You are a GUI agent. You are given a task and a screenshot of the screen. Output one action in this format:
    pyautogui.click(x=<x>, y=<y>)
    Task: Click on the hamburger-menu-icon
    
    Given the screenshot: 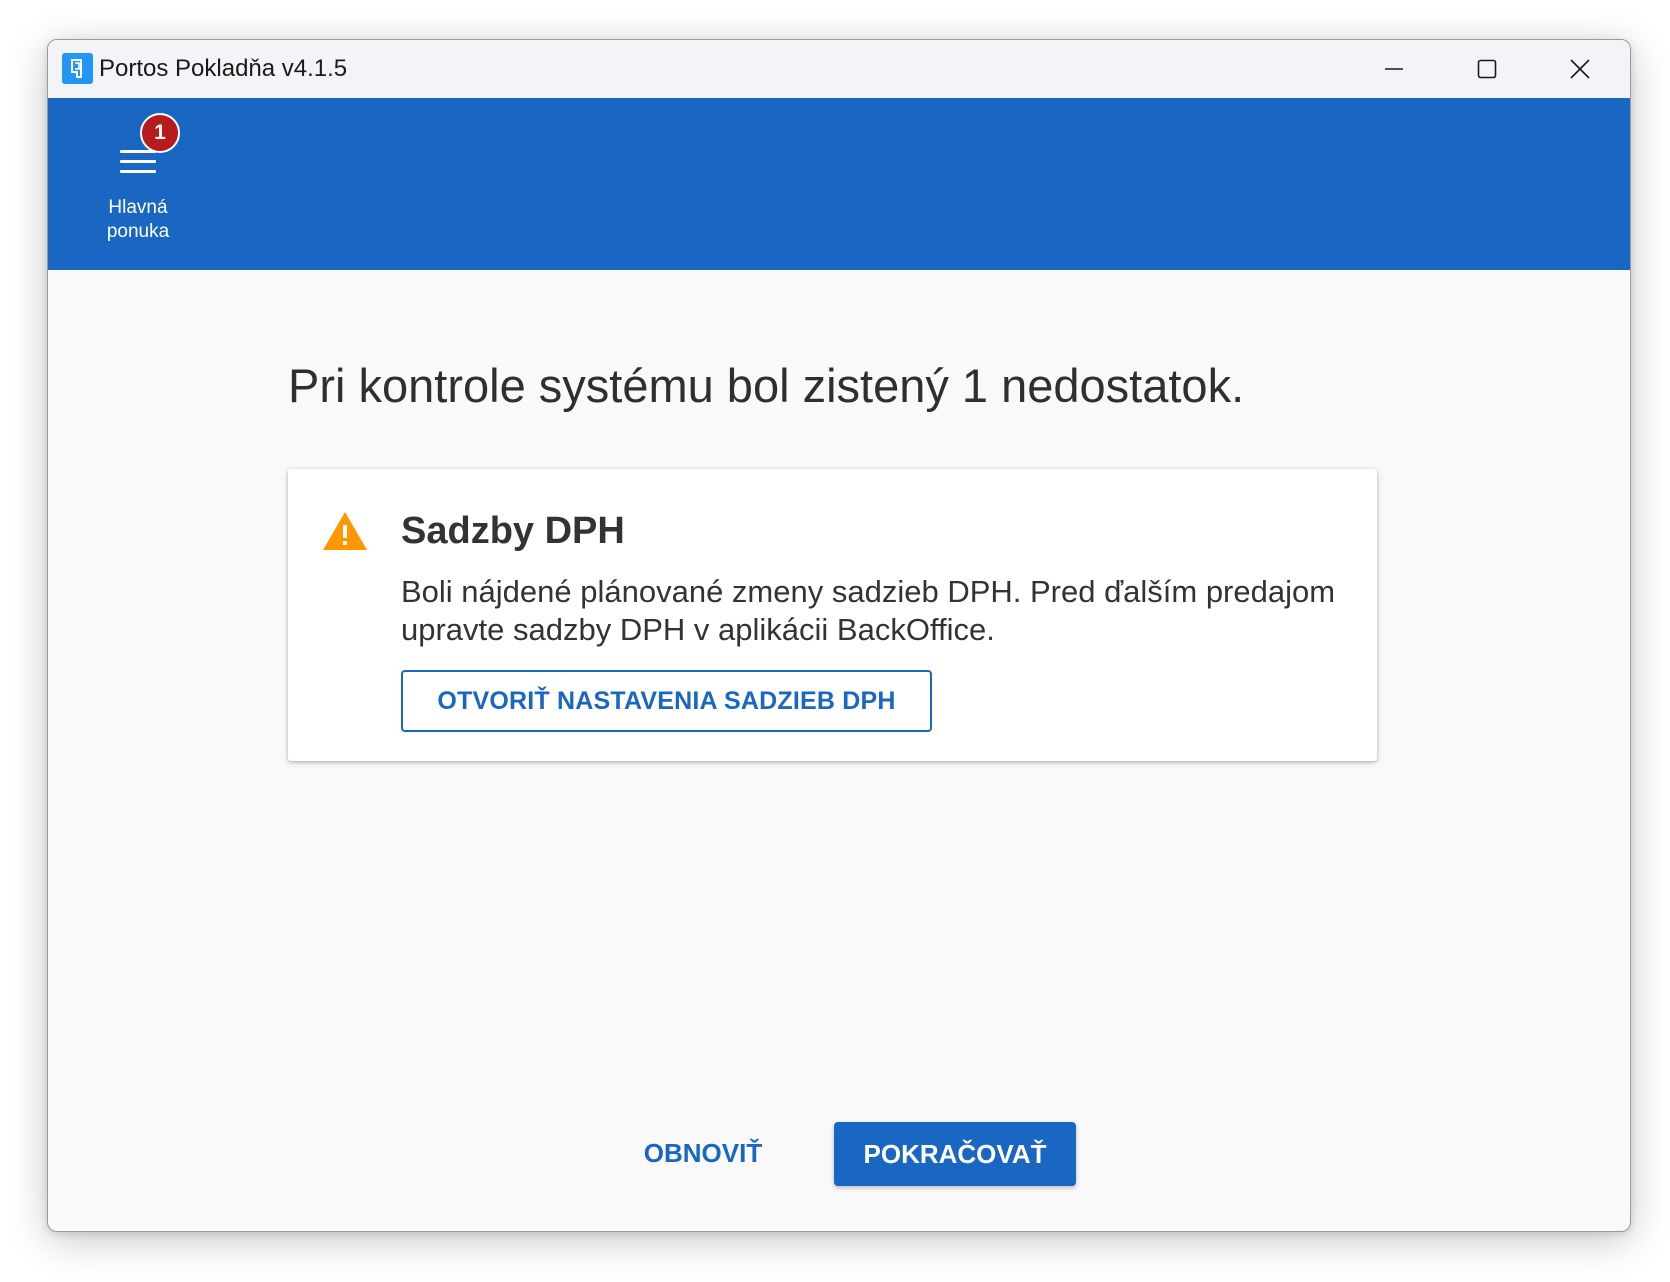 What is the action you would take?
    pyautogui.click(x=138, y=163)
    